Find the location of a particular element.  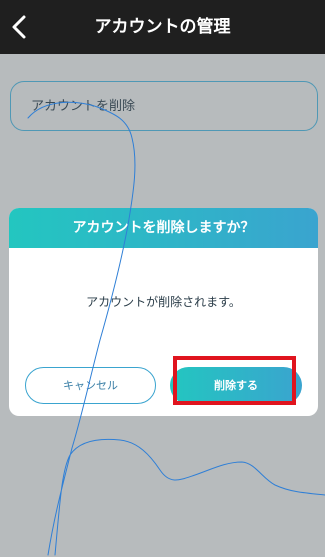

cancel-label: キャンセル is located at coordinates (90, 385).